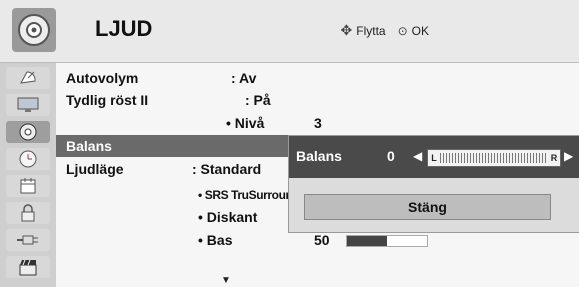 Image resolution: width=579 pixels, height=287 pixels. I want to click on bas-value: 50, so click(322, 240).